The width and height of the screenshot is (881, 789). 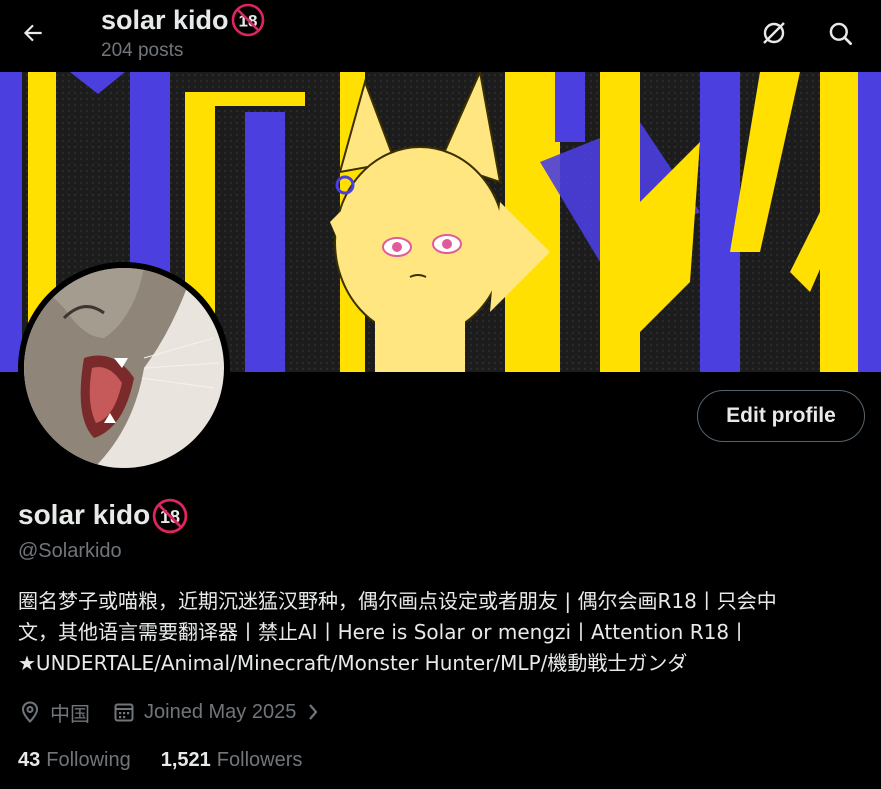 What do you see at coordinates (30, 712) in the screenshot?
I see `location-pin-icon` at bounding box center [30, 712].